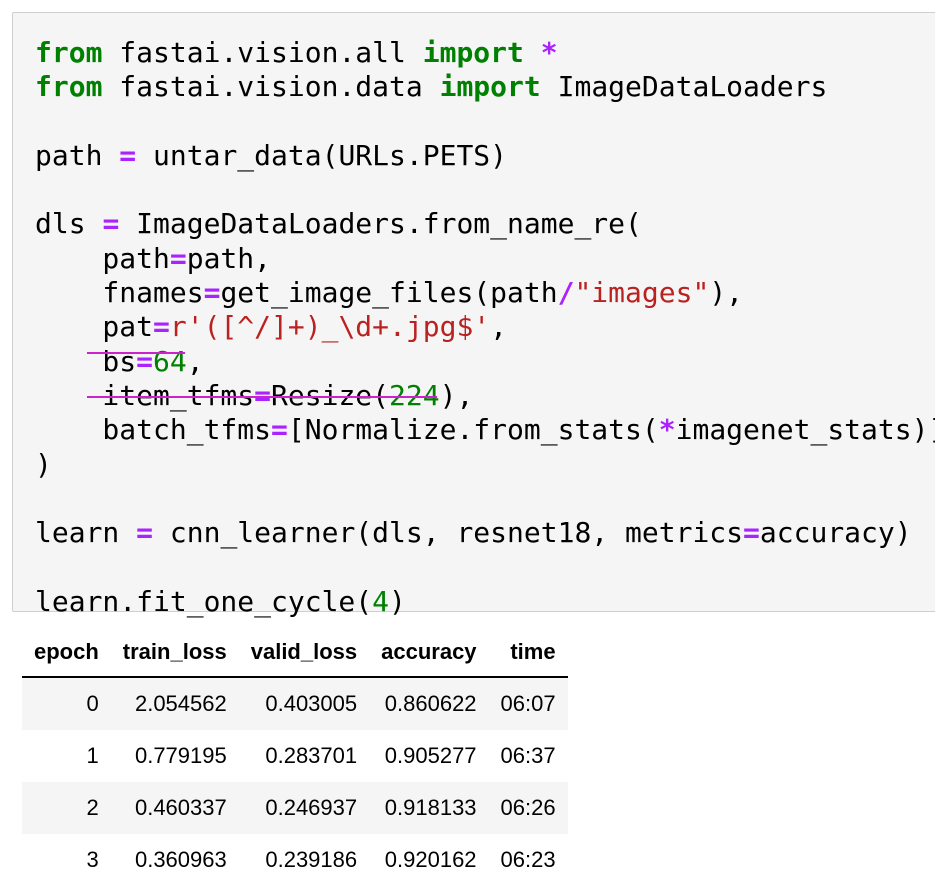 The height and width of the screenshot is (889, 935). I want to click on code-token: cnn_learner(dls, resnet18, metrics, so click(448, 533).